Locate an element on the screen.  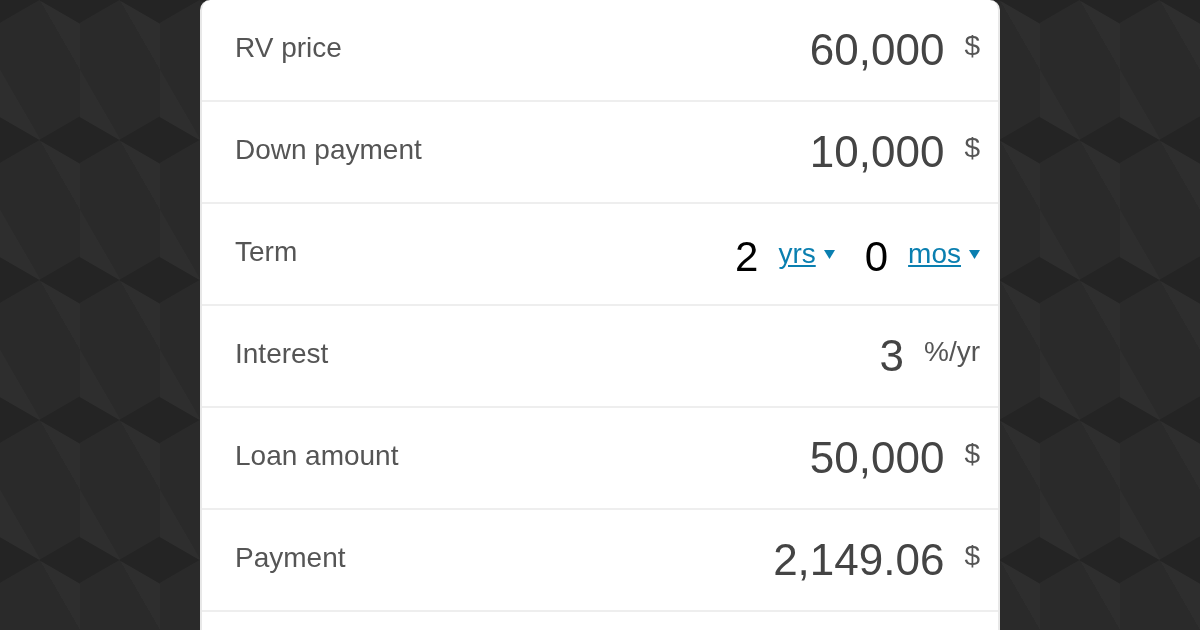
months-value: 0 is located at coordinates (876, 257).